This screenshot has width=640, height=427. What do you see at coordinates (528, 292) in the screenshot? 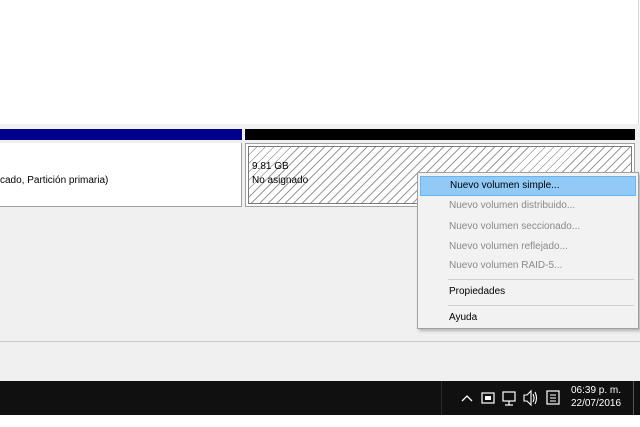
I see `menu-item-properties: Propiedades` at bounding box center [528, 292].